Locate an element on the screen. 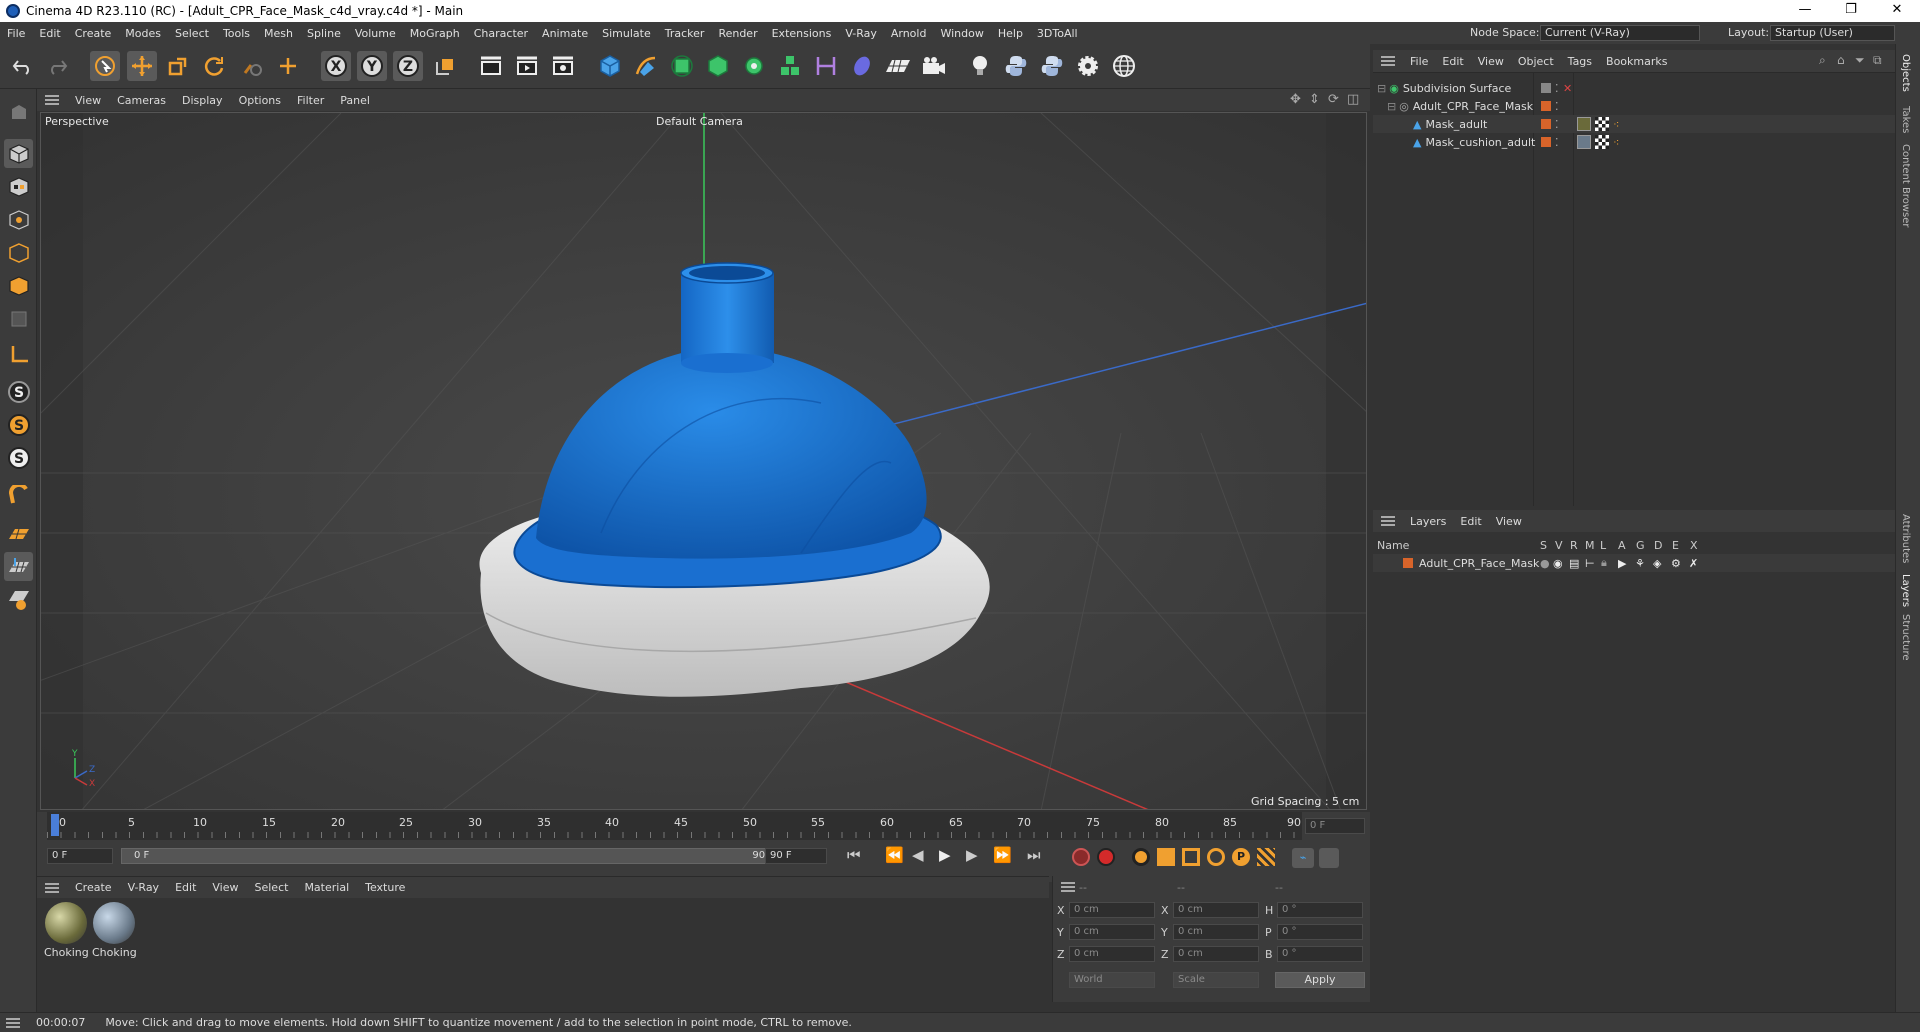 The width and height of the screenshot is (1920, 1032). coordinate-system-button is located at coordinates (445, 66).